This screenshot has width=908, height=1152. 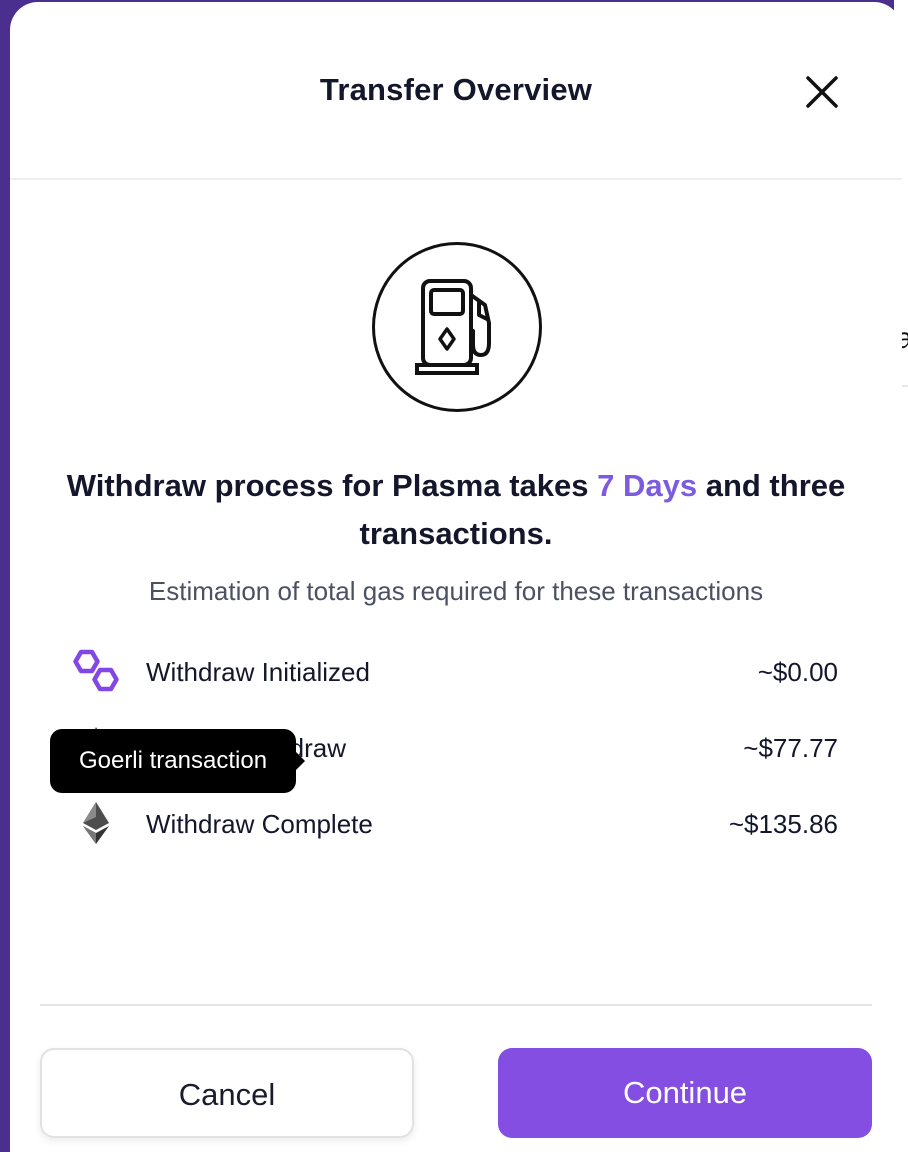 What do you see at coordinates (173, 761) in the screenshot?
I see `network-tooltip: Goerli transaction` at bounding box center [173, 761].